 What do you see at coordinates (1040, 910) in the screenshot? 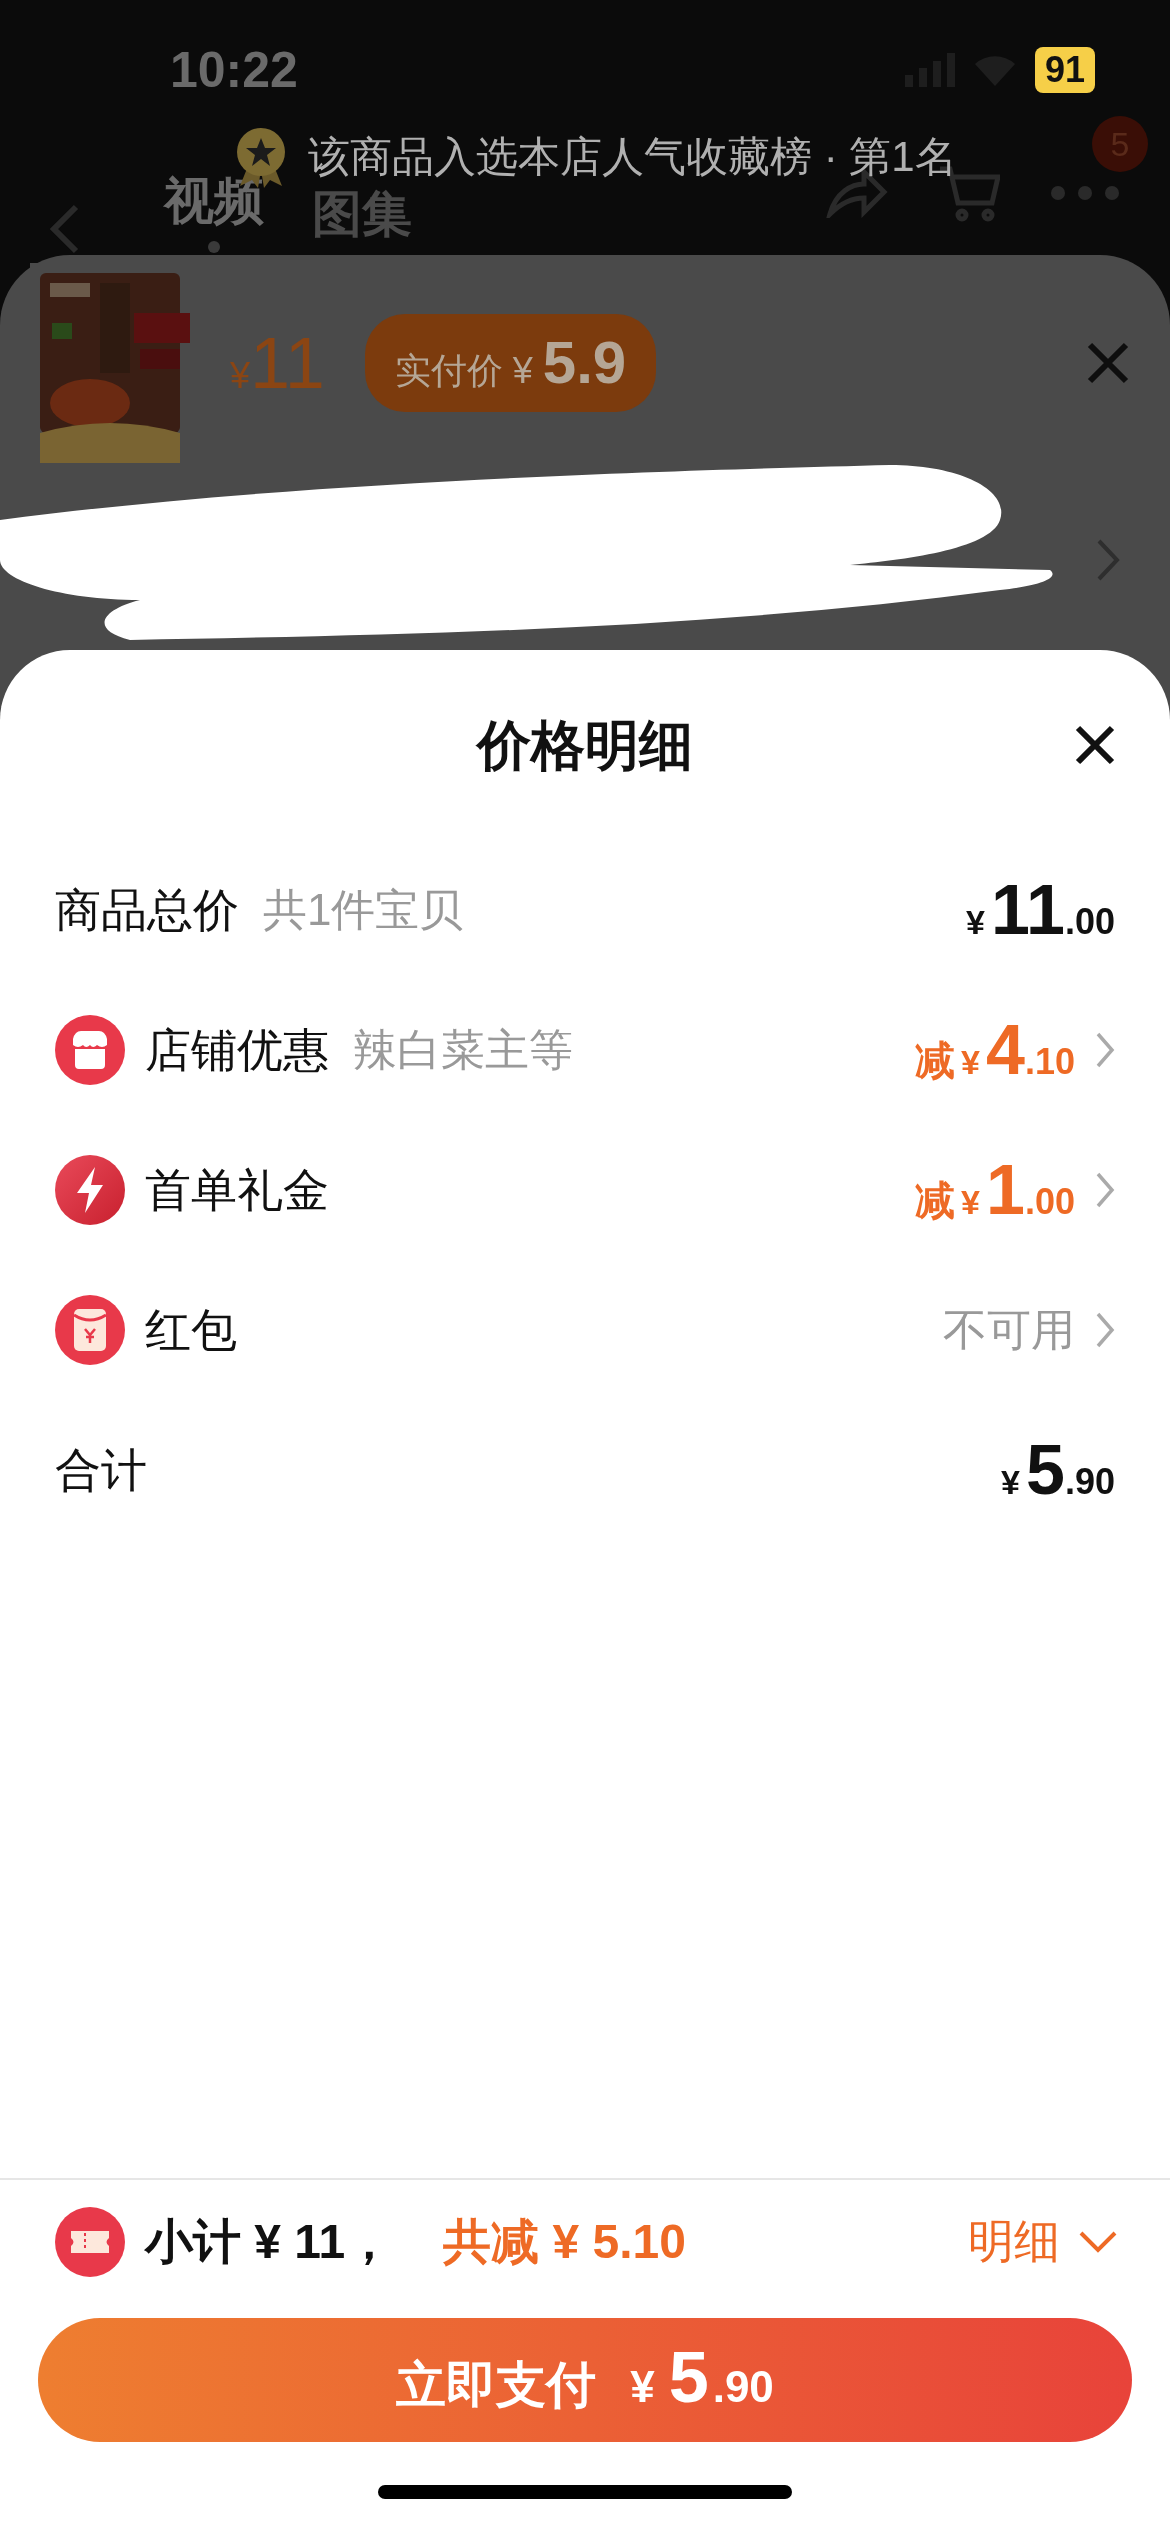
I see `amount: ¥11.00` at bounding box center [1040, 910].